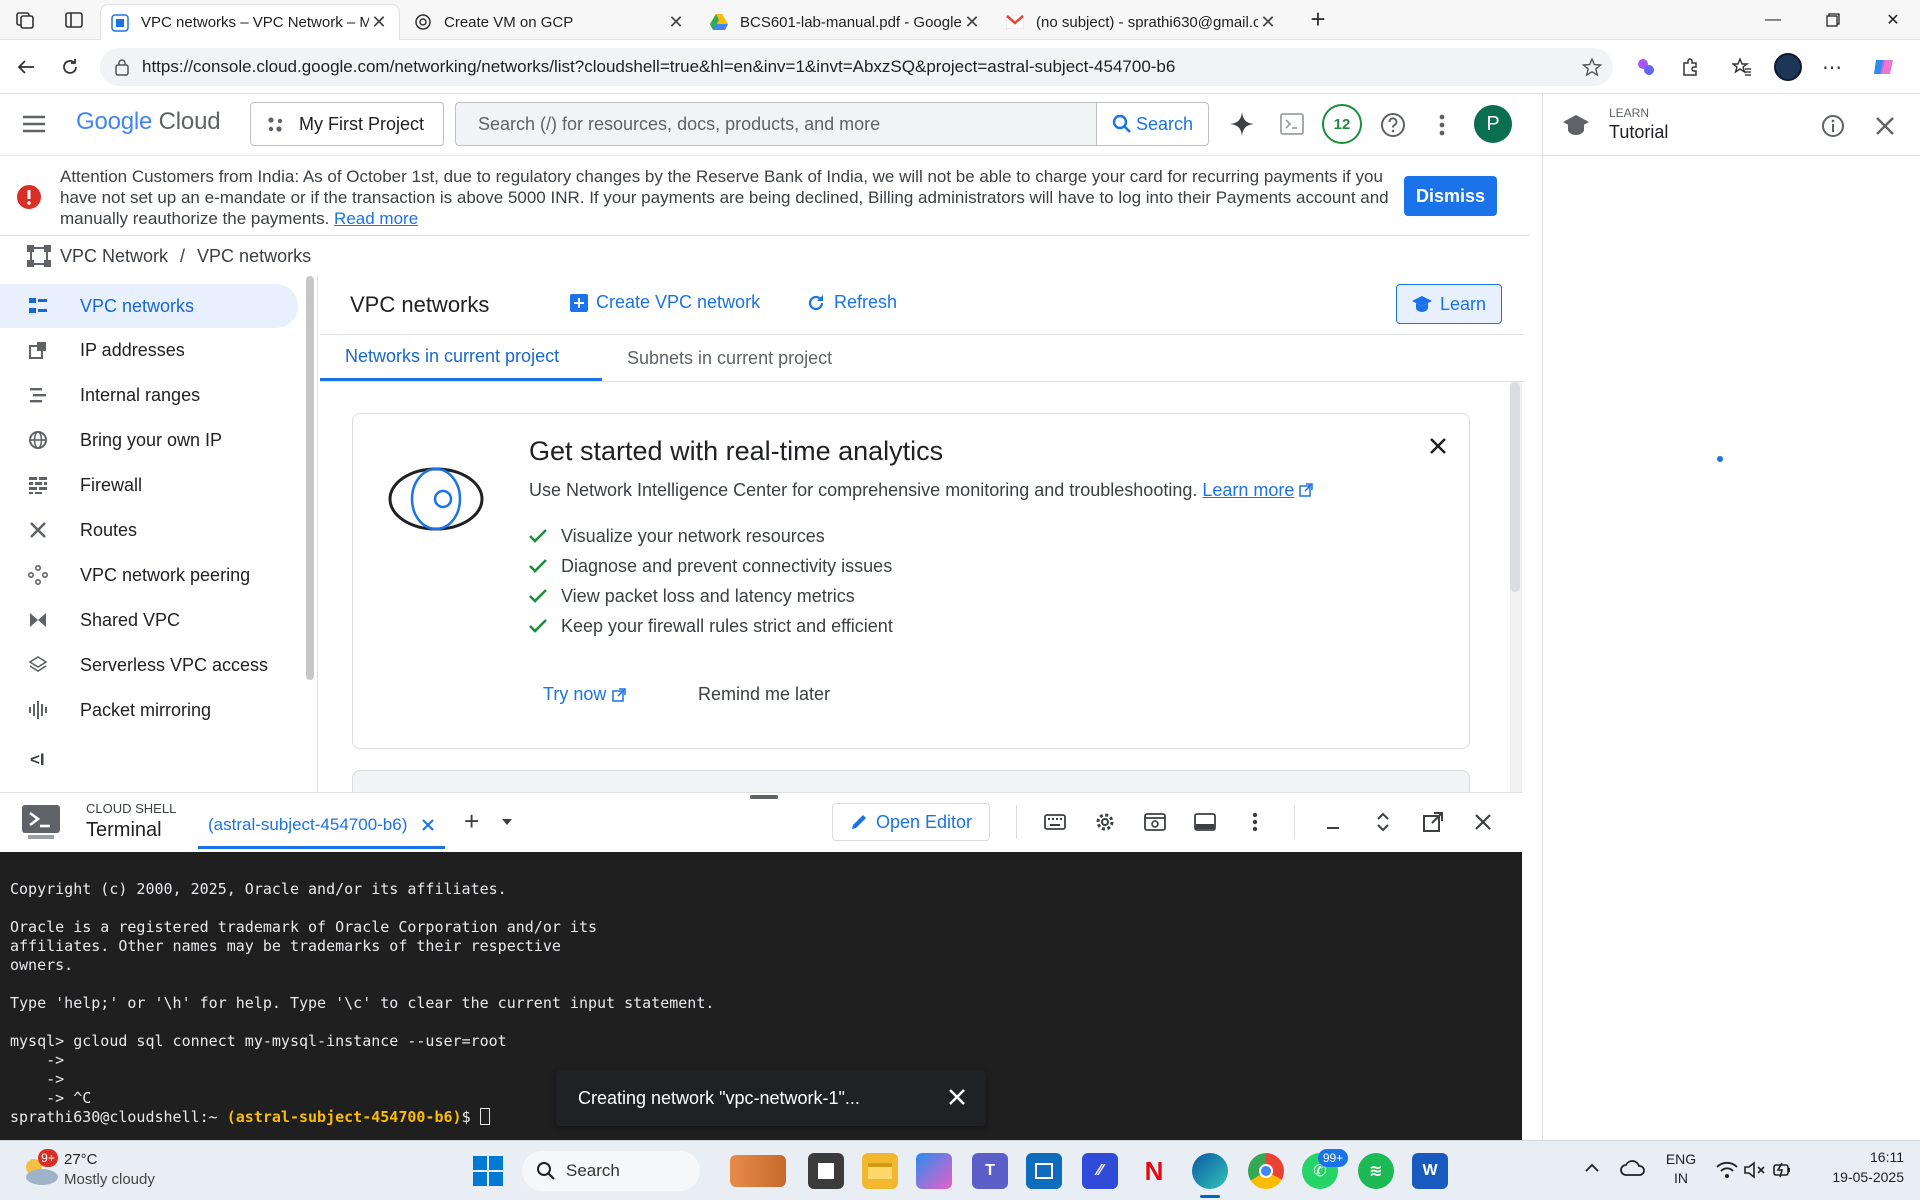 The image size is (1920, 1200). I want to click on language-indicator: ENG IN, so click(1681, 1168).